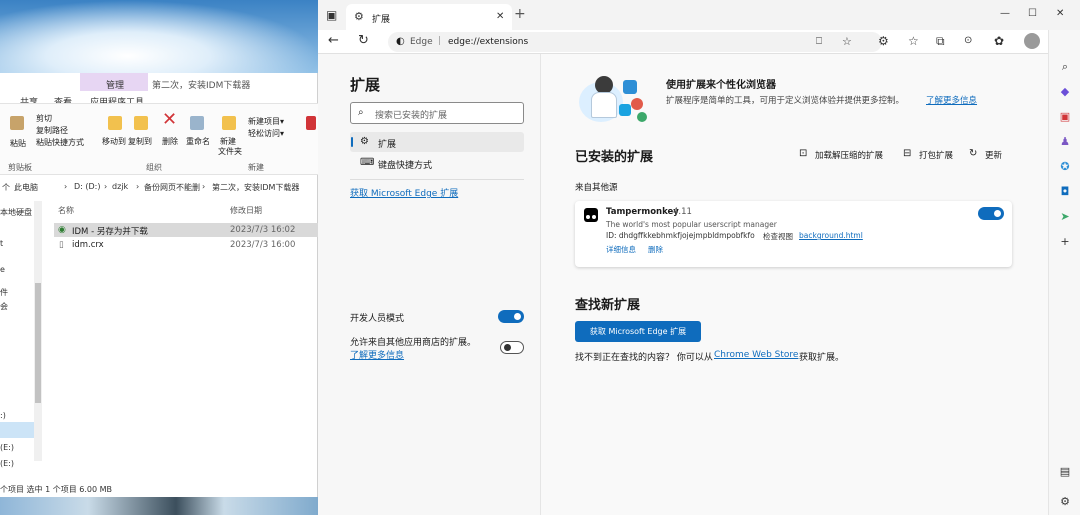 The image size is (1080, 515). I want to click on games-icon: ✪, so click(1065, 167).